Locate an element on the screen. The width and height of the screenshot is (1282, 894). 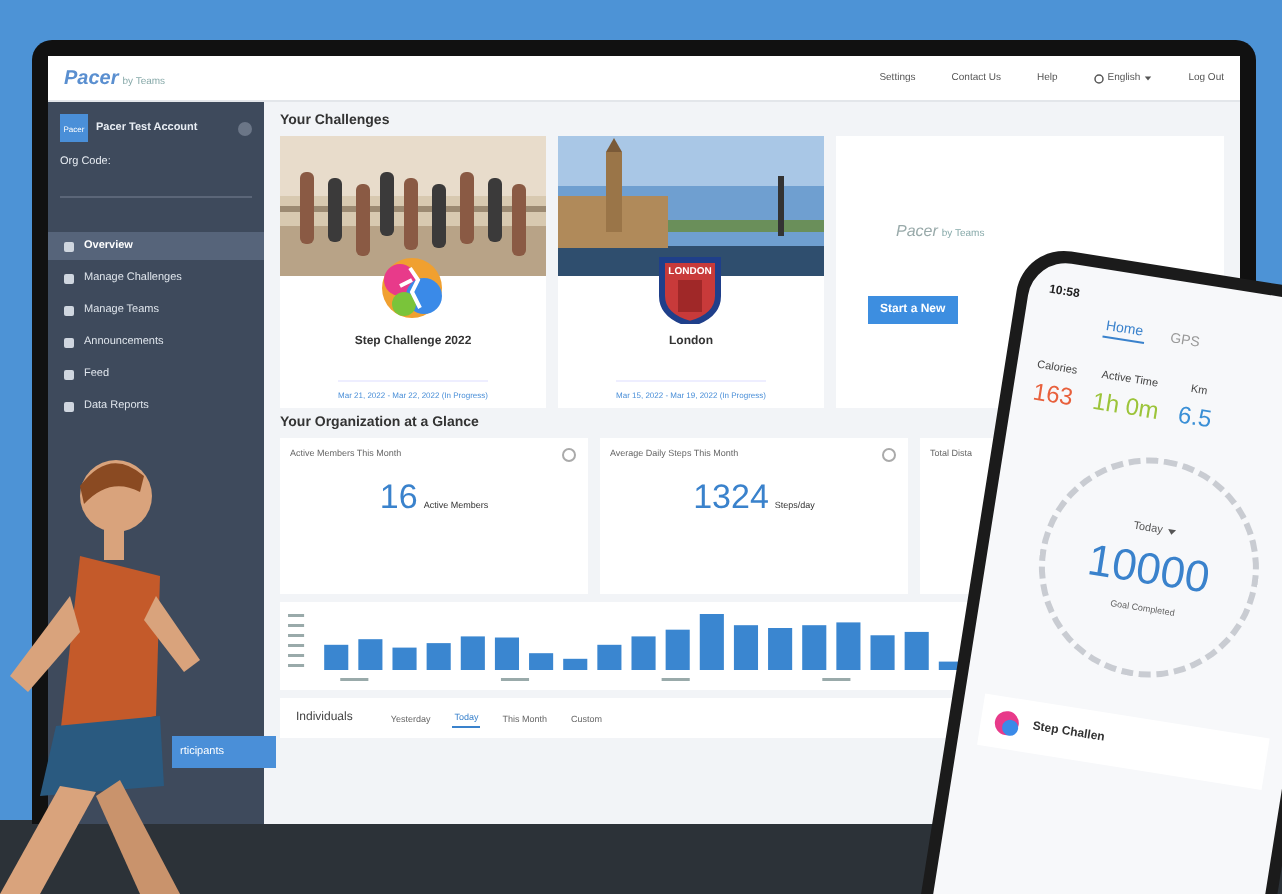
step-count: 10000 is located at coordinates (1149, 567).